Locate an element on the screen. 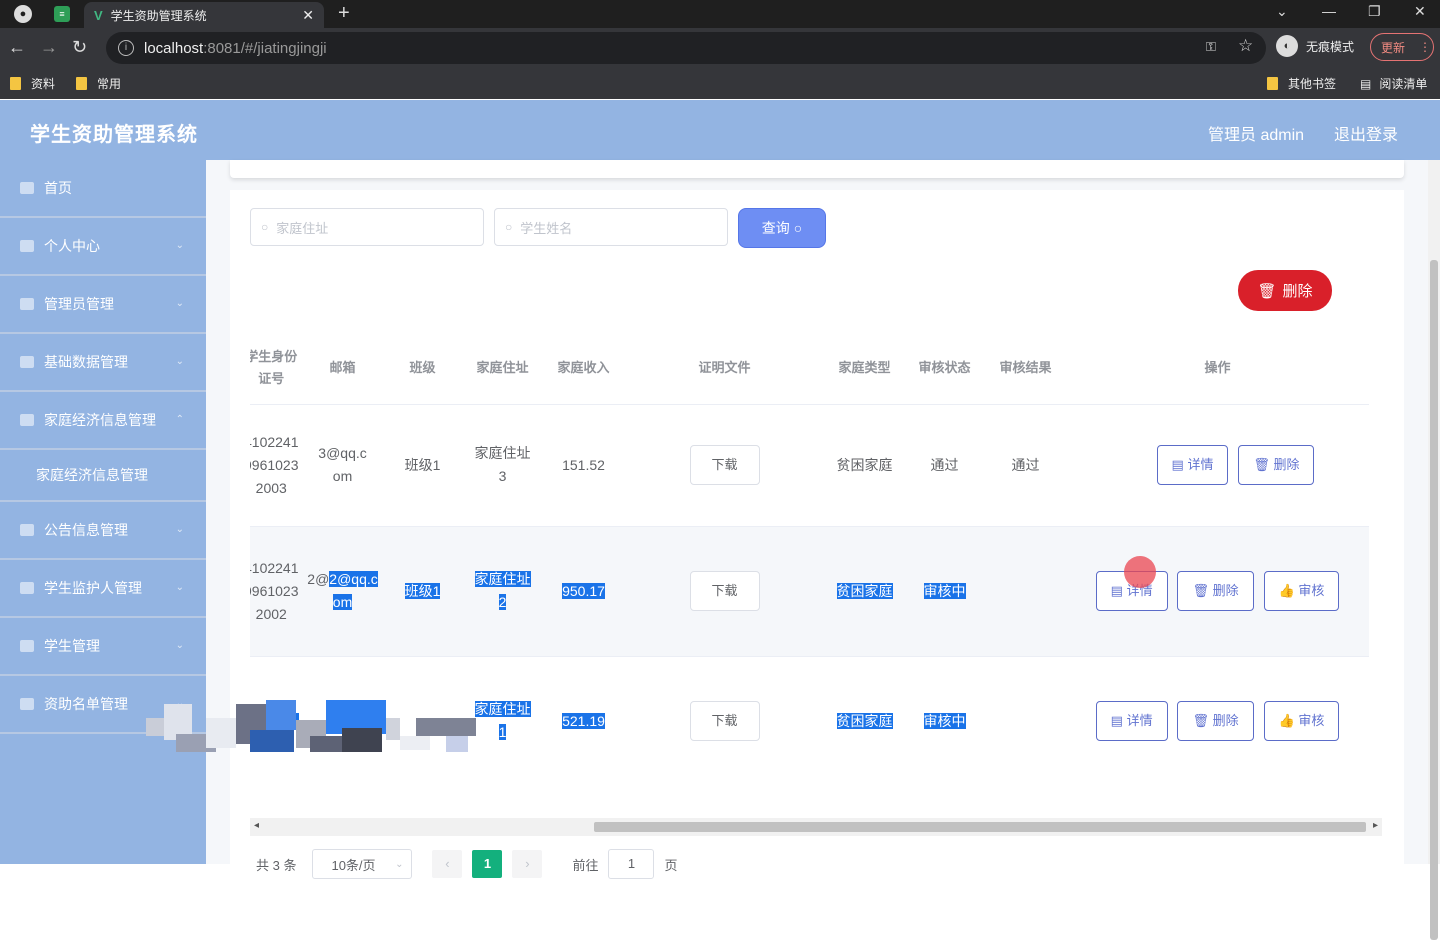 Image resolution: width=1440 pixels, height=940 pixels. home-icon is located at coordinates (27, 188).